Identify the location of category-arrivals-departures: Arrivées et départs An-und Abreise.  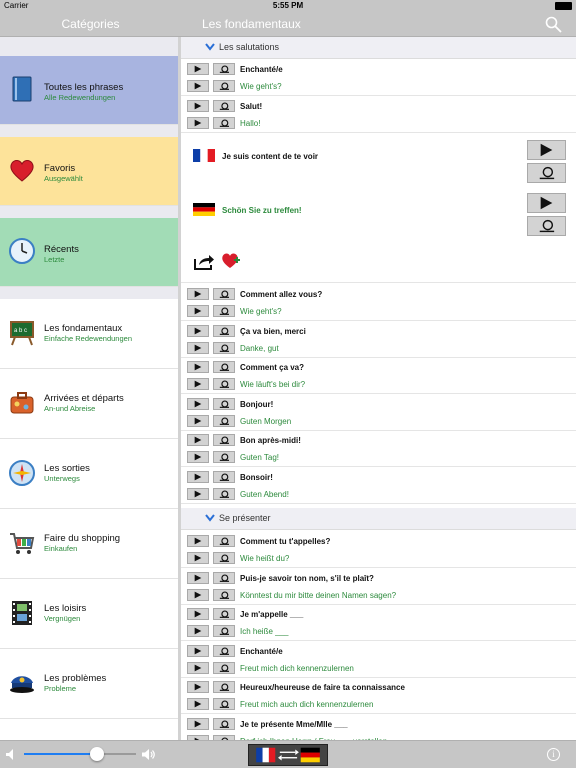
(89, 404).